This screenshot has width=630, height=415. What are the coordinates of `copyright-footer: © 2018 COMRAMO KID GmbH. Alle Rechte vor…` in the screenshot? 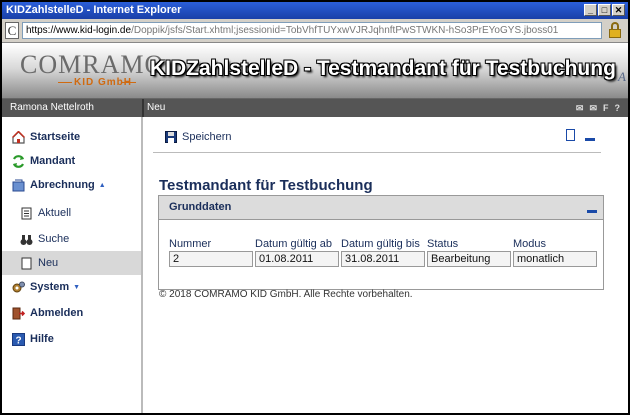 It's located at (286, 294).